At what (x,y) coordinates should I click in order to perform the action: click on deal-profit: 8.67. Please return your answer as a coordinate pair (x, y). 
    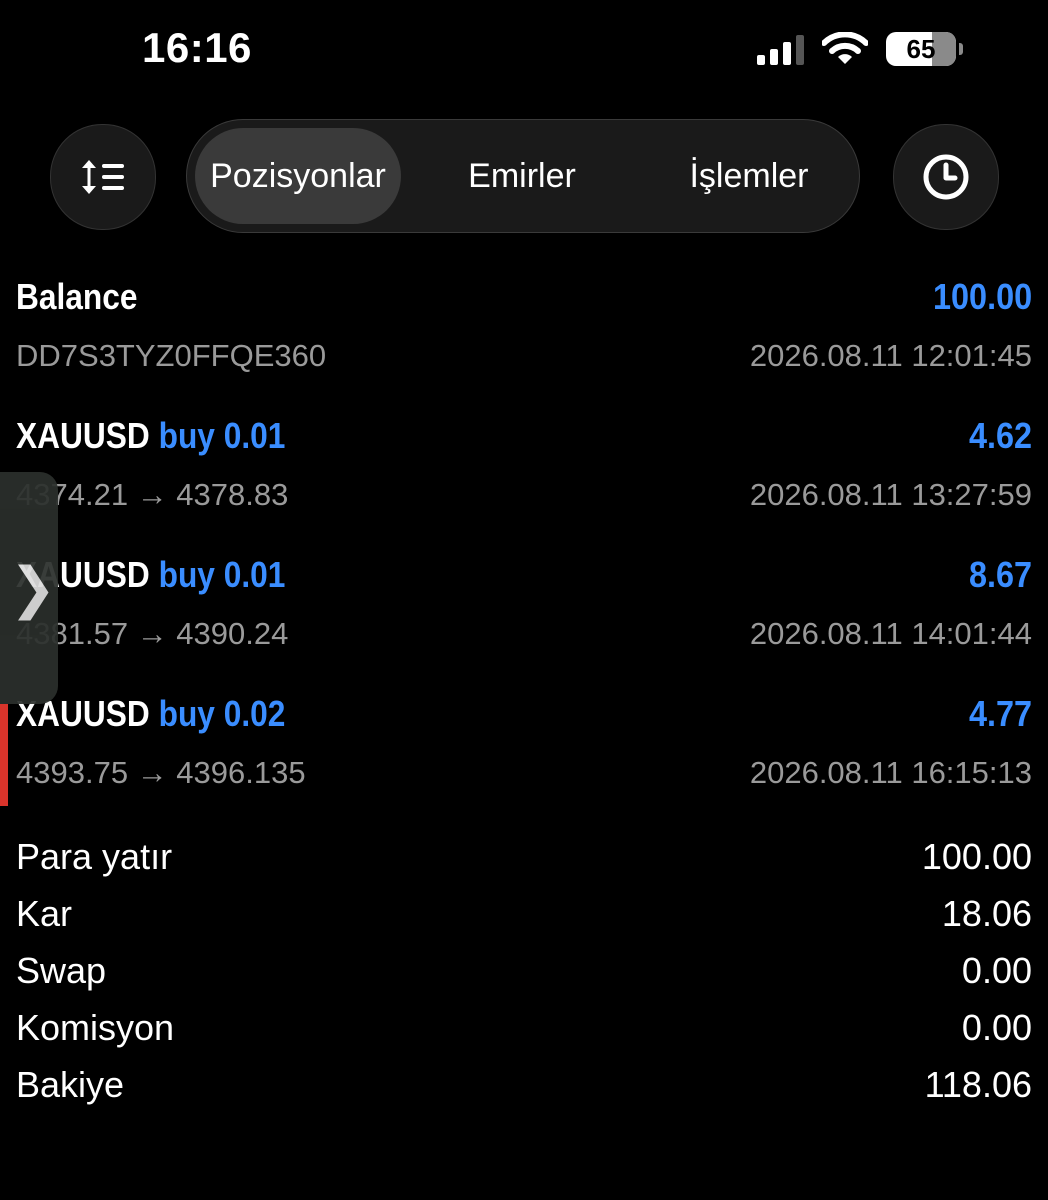
    Looking at the image, I should click on (1000, 574).